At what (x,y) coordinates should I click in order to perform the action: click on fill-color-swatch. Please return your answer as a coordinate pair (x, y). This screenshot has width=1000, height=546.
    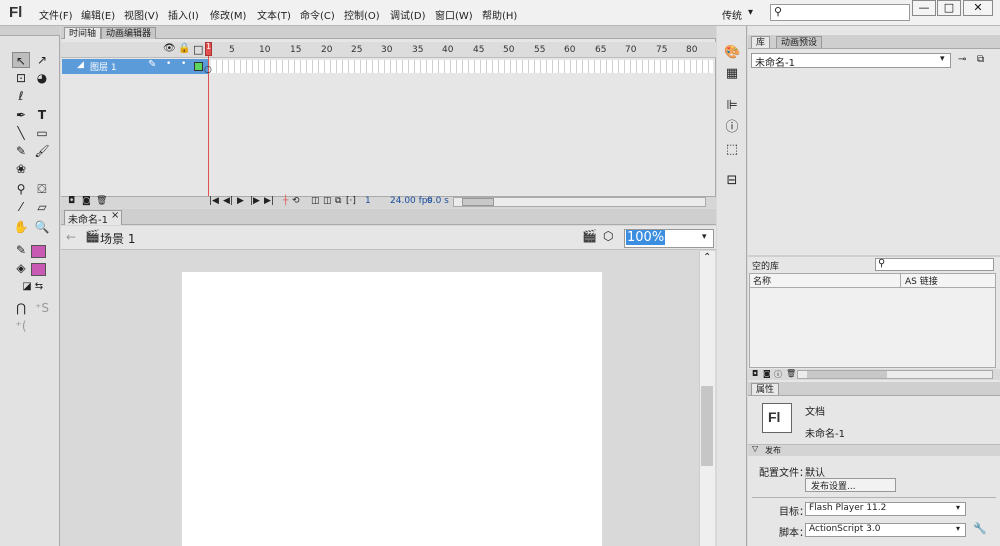
    Looking at the image, I should click on (38, 269).